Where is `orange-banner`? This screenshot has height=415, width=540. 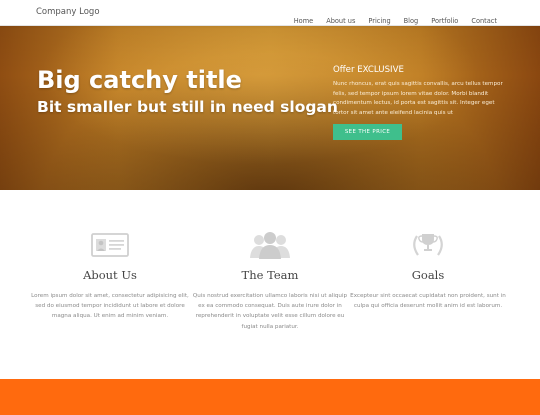 orange-banner is located at coordinates (270, 397).